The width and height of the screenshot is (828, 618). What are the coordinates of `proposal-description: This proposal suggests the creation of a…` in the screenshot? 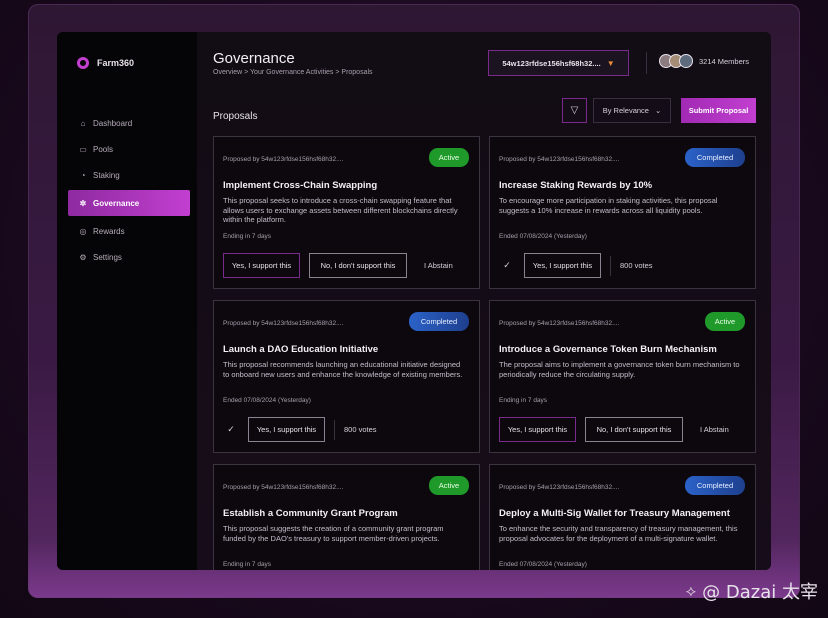 It's located at (333, 533).